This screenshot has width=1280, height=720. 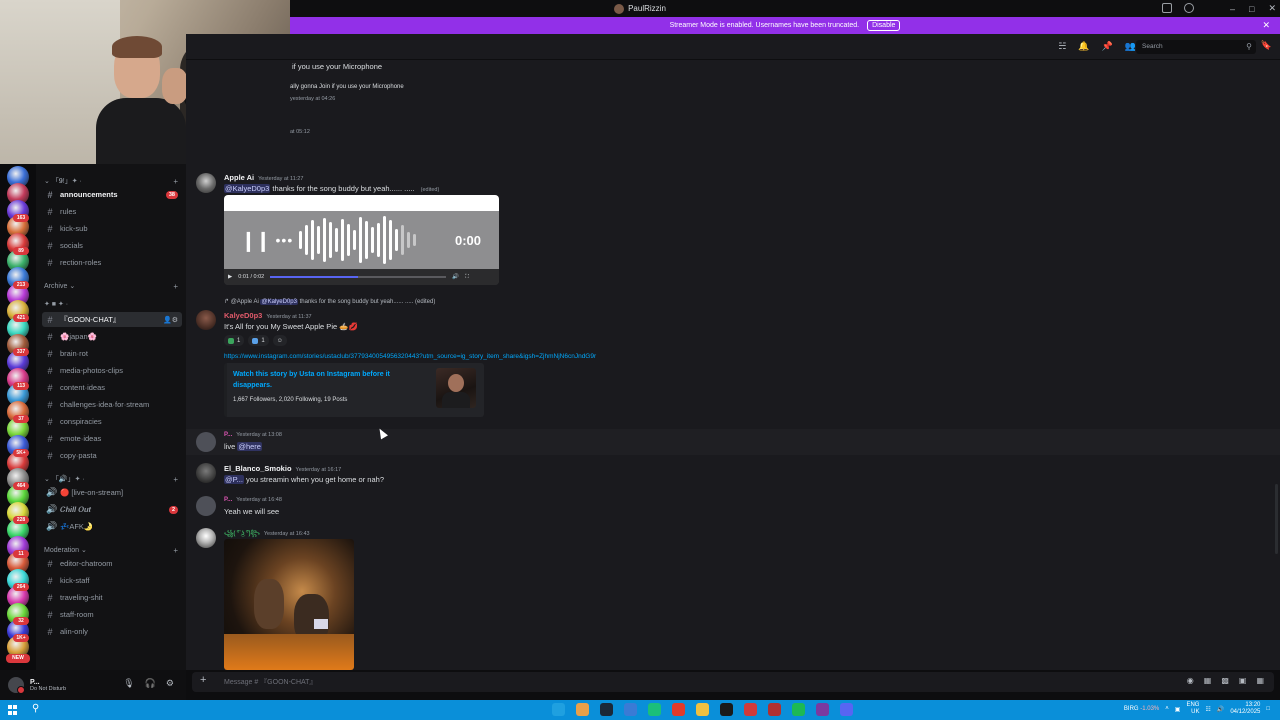 I want to click on network-icon: ☷, so click(x=1207, y=709).